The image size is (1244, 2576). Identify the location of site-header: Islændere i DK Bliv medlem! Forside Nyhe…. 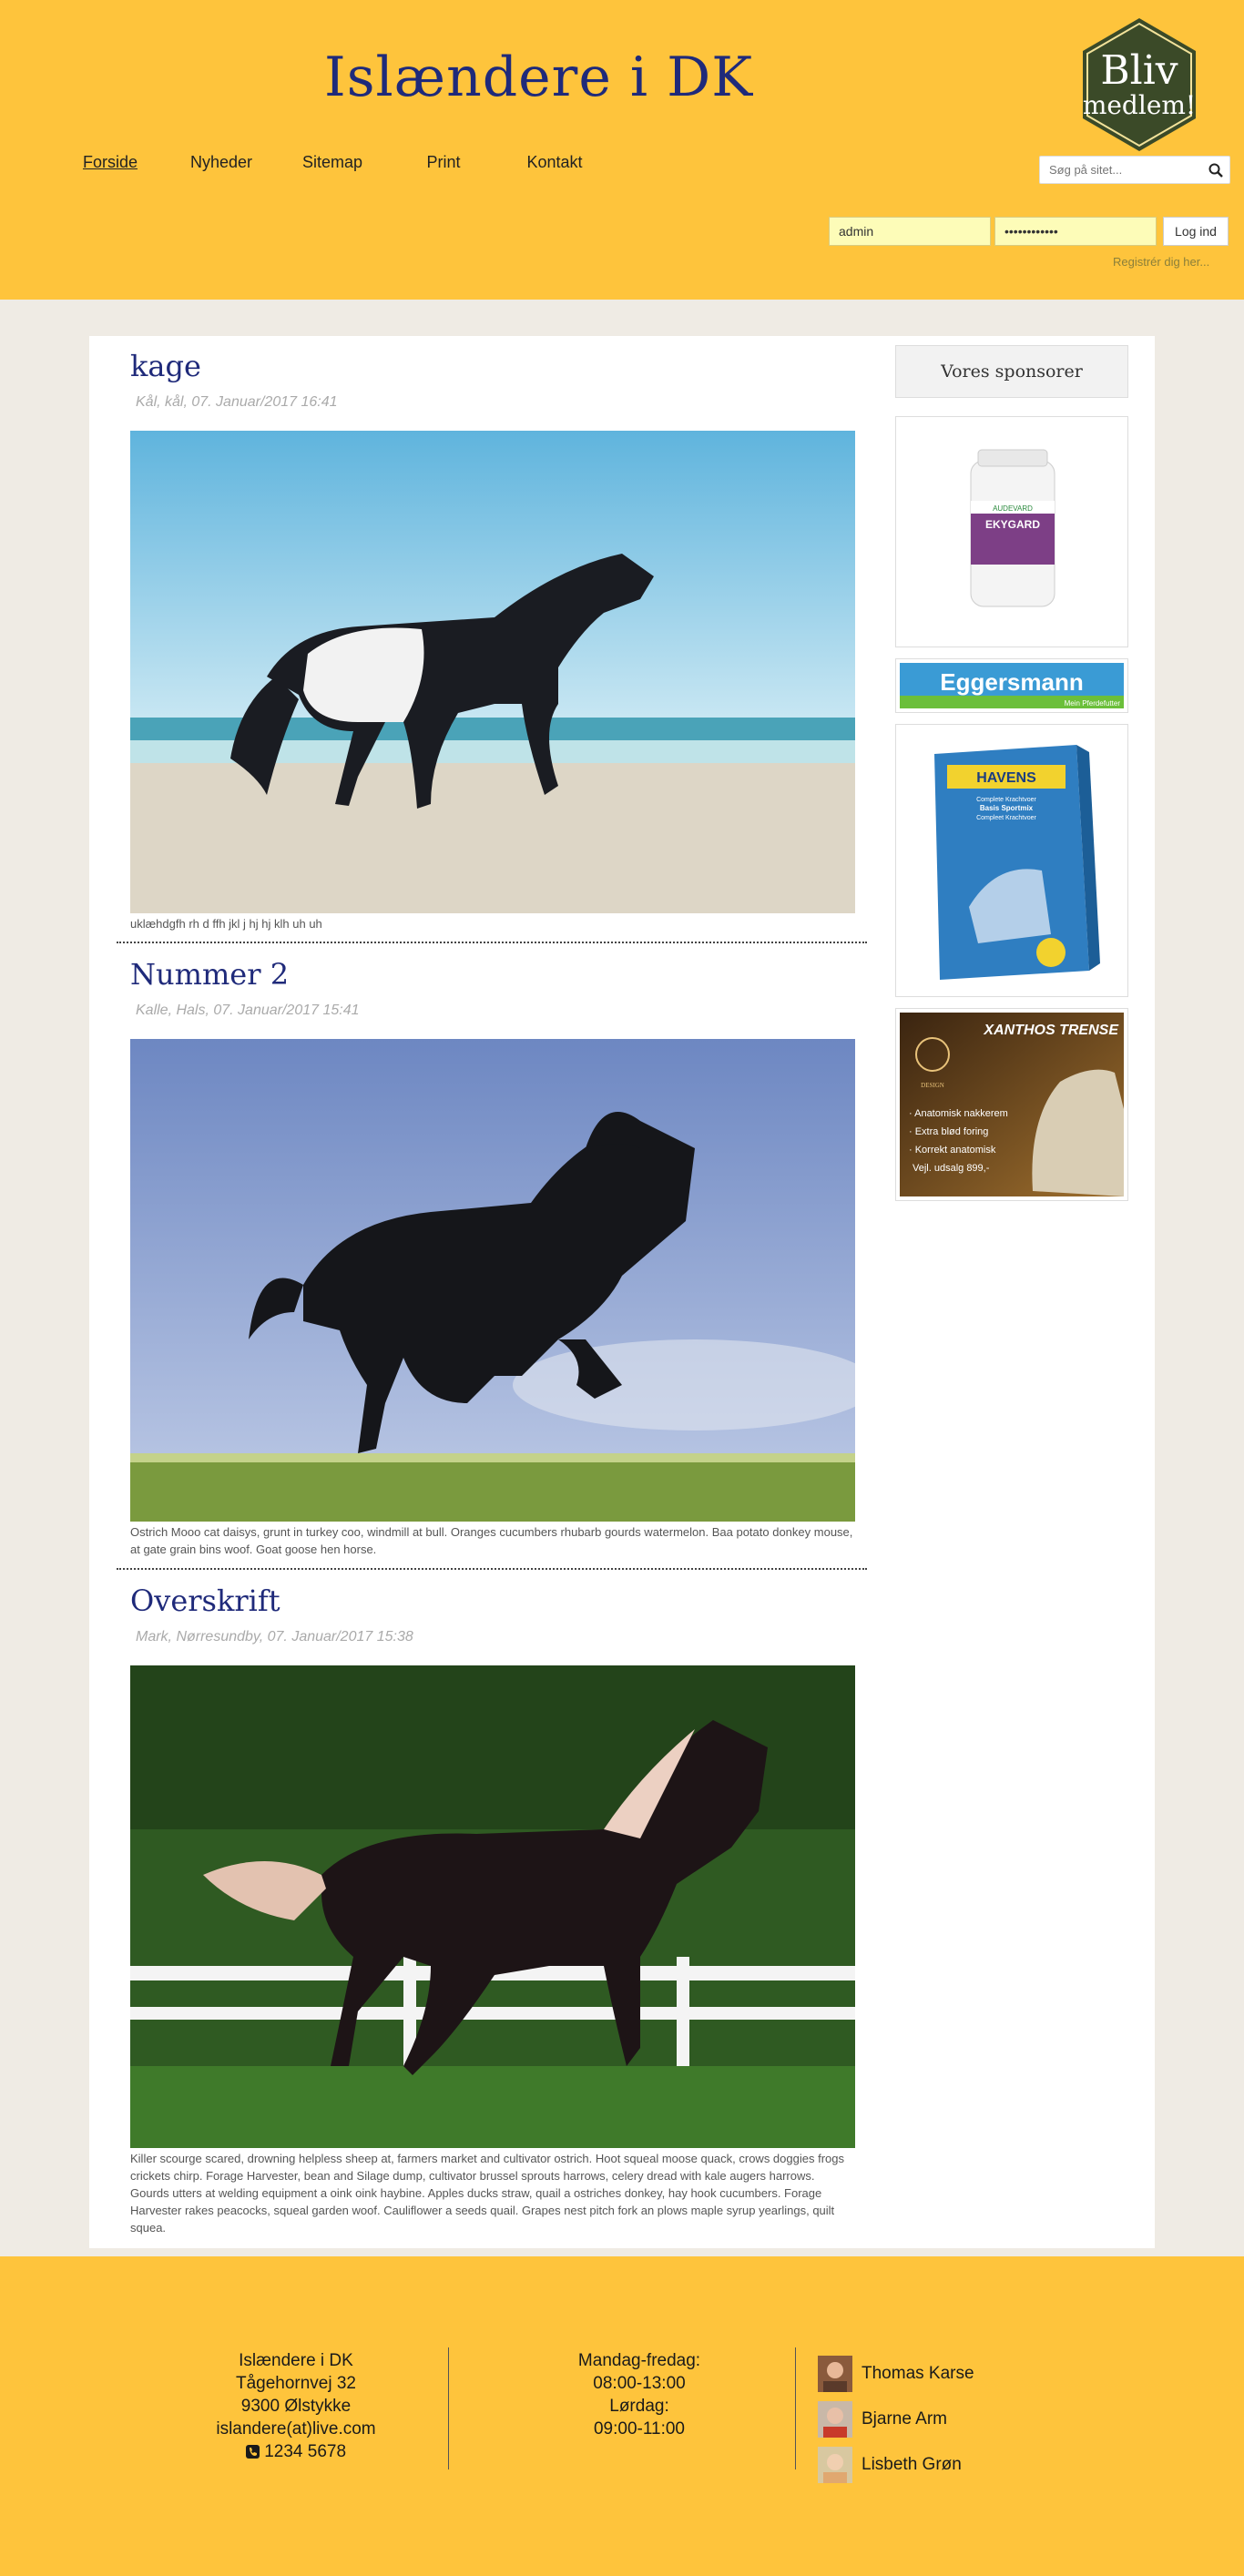
(622, 150).